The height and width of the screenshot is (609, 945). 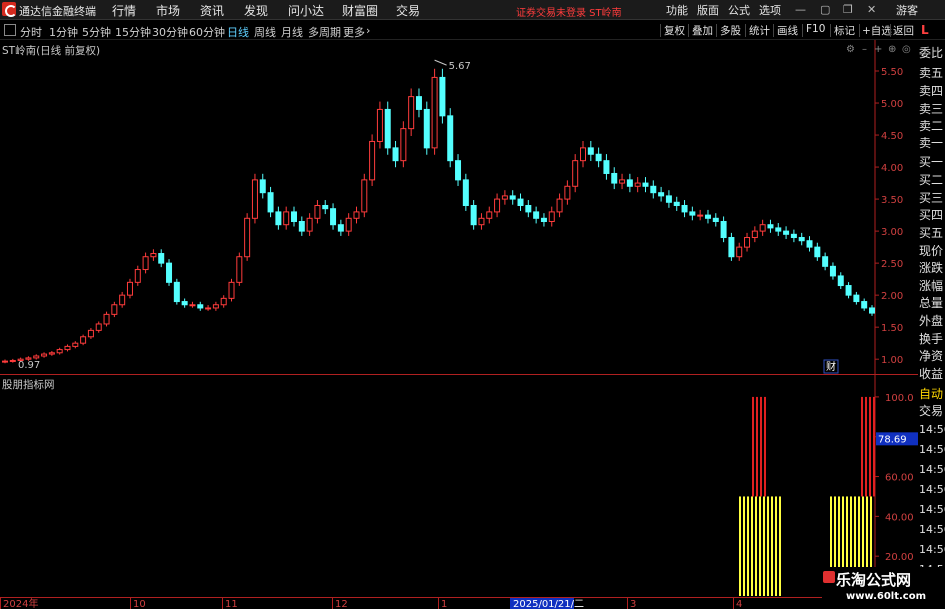 I want to click on side-item: 卖二, so click(x=932, y=126).